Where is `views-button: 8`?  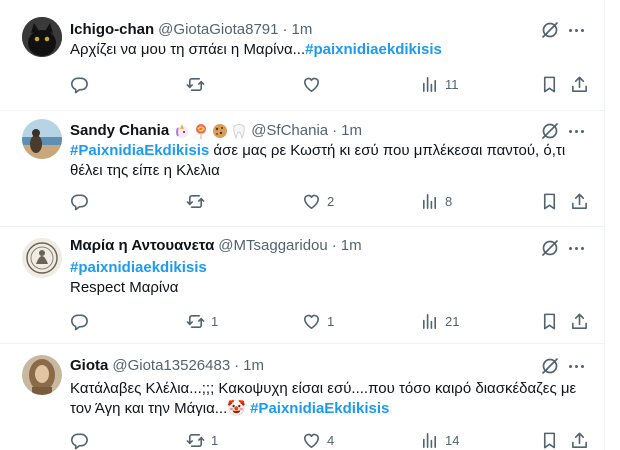
views-button: 8 is located at coordinates (436, 201).